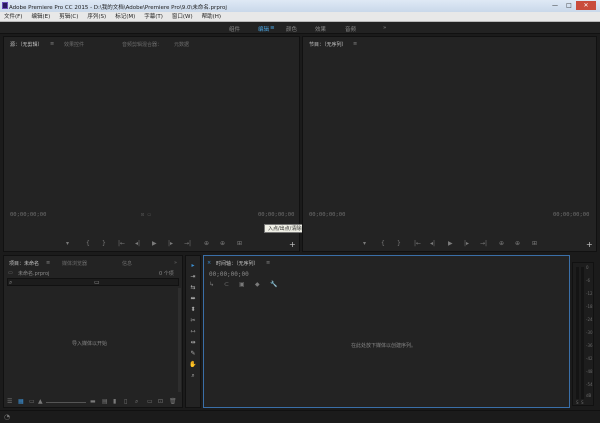  Describe the element at coordinates (153, 16) in the screenshot. I see `menu-title: 字幕(T)` at that location.